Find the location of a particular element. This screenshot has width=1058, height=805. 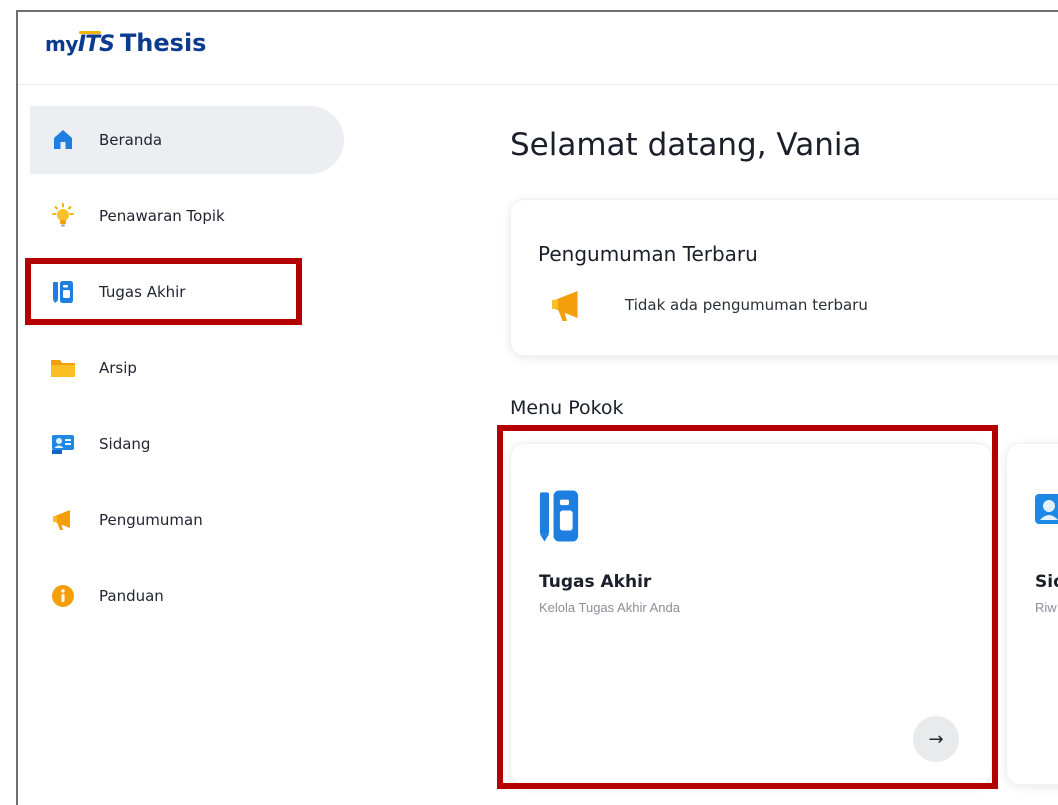

sidebar-item-panduan: Panduan is located at coordinates (187, 596).